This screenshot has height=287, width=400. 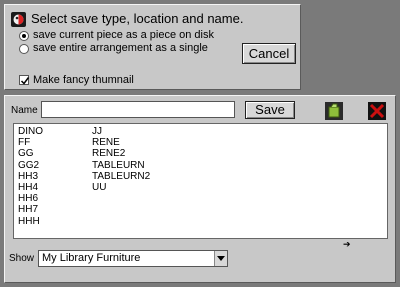 What do you see at coordinates (30, 131) in the screenshot?
I see `list-item: DINO` at bounding box center [30, 131].